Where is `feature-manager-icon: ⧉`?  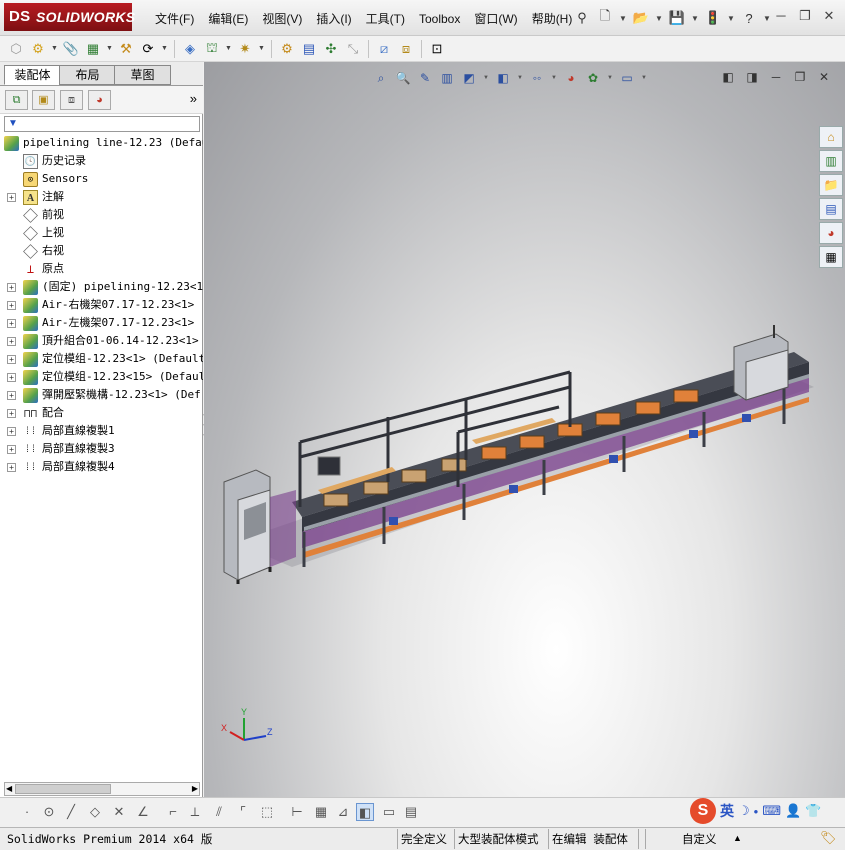 feature-manager-icon: ⧉ is located at coordinates (16, 100).